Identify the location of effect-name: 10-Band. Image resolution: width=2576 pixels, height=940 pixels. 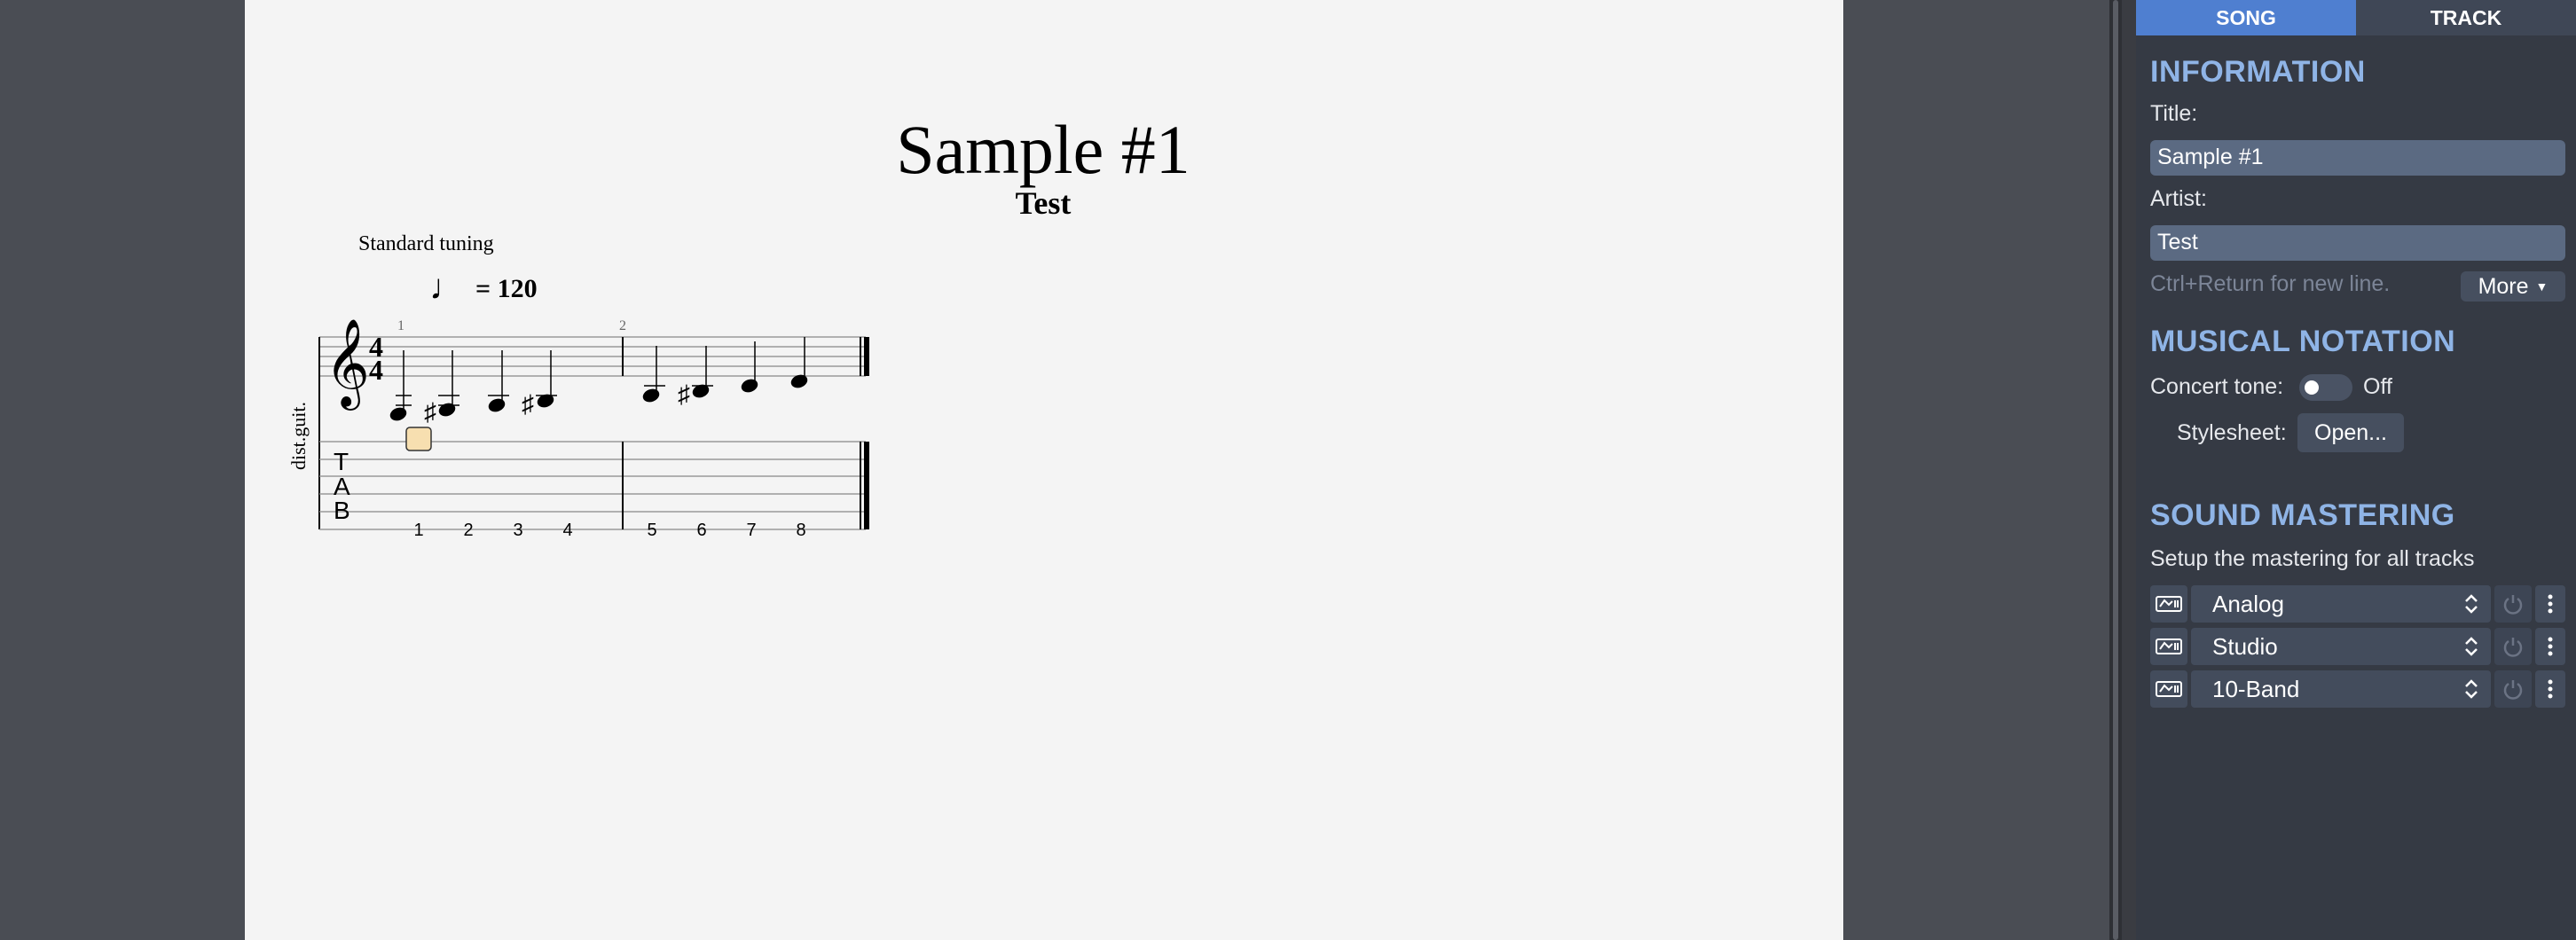
(2256, 688).